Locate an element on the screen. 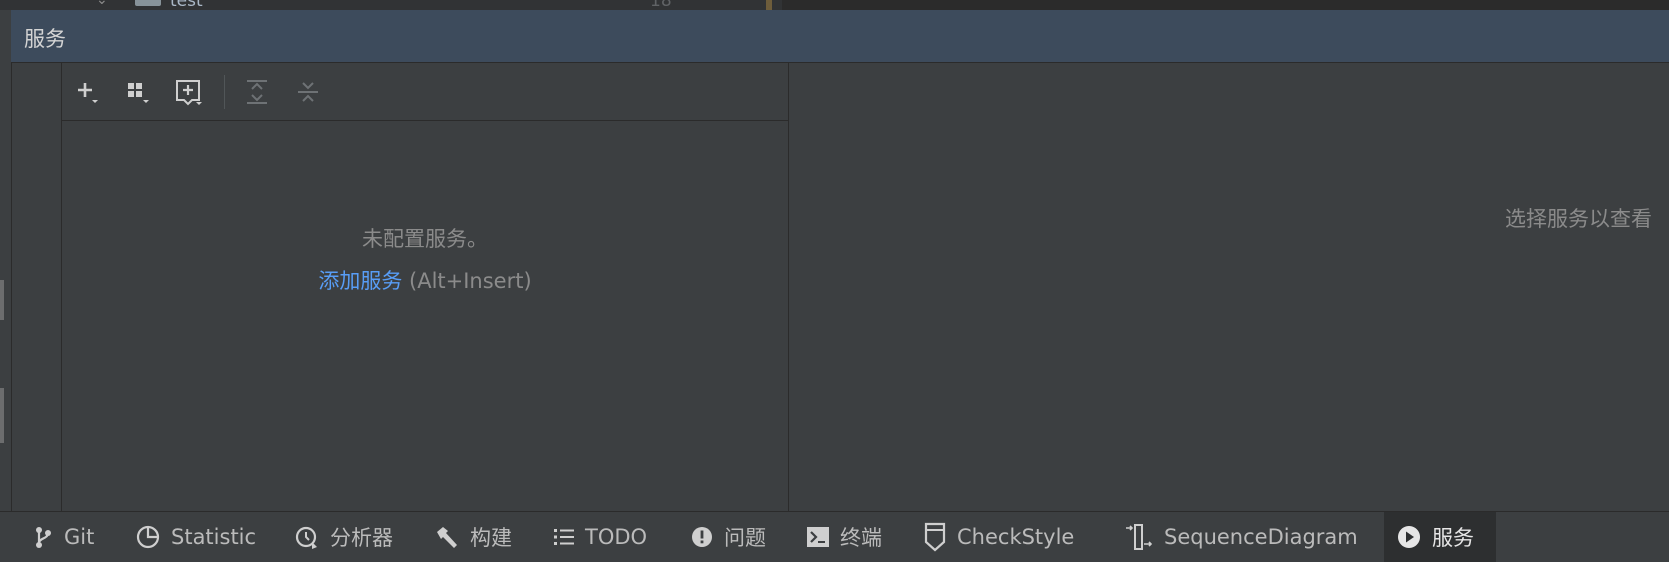 The image size is (1669, 562). editor-area is located at coordinates (1225, 5).